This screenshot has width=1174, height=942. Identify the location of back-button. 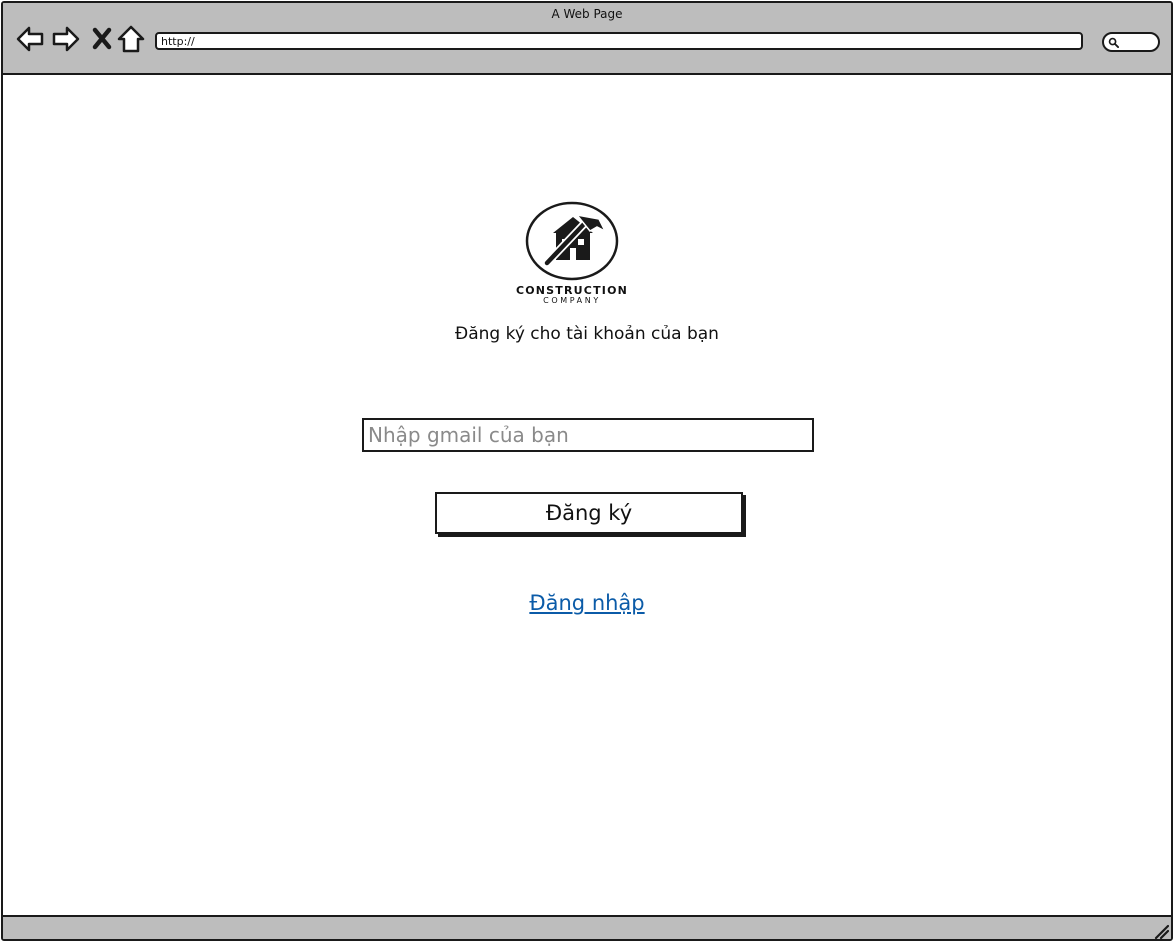
(30, 39).